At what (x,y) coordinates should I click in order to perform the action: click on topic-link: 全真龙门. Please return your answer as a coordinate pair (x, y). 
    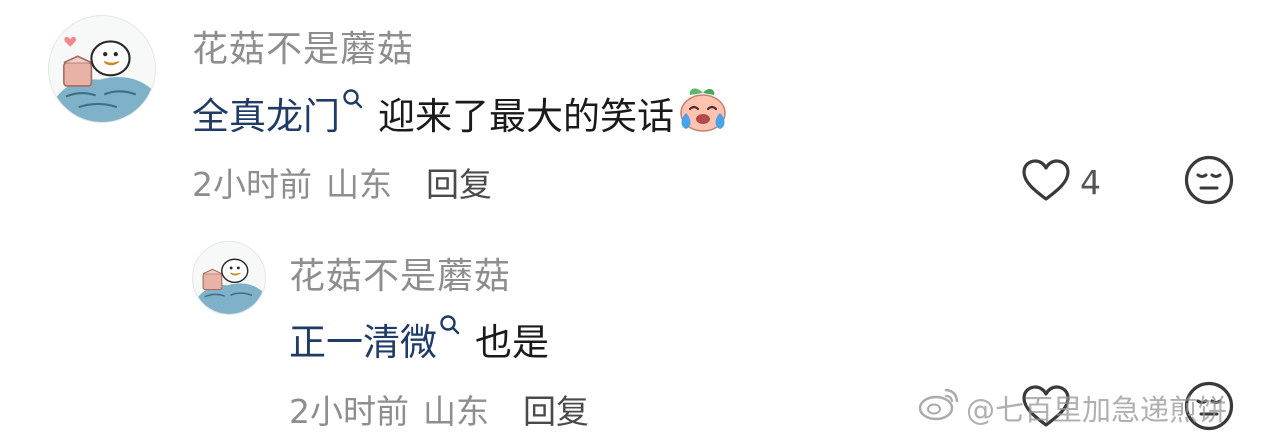
    Looking at the image, I should click on (278, 113).